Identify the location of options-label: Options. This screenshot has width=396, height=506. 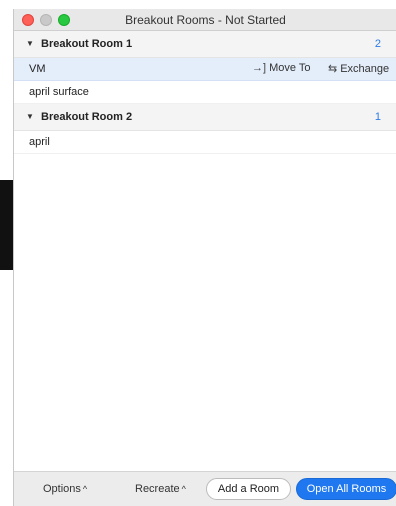
(62, 489).